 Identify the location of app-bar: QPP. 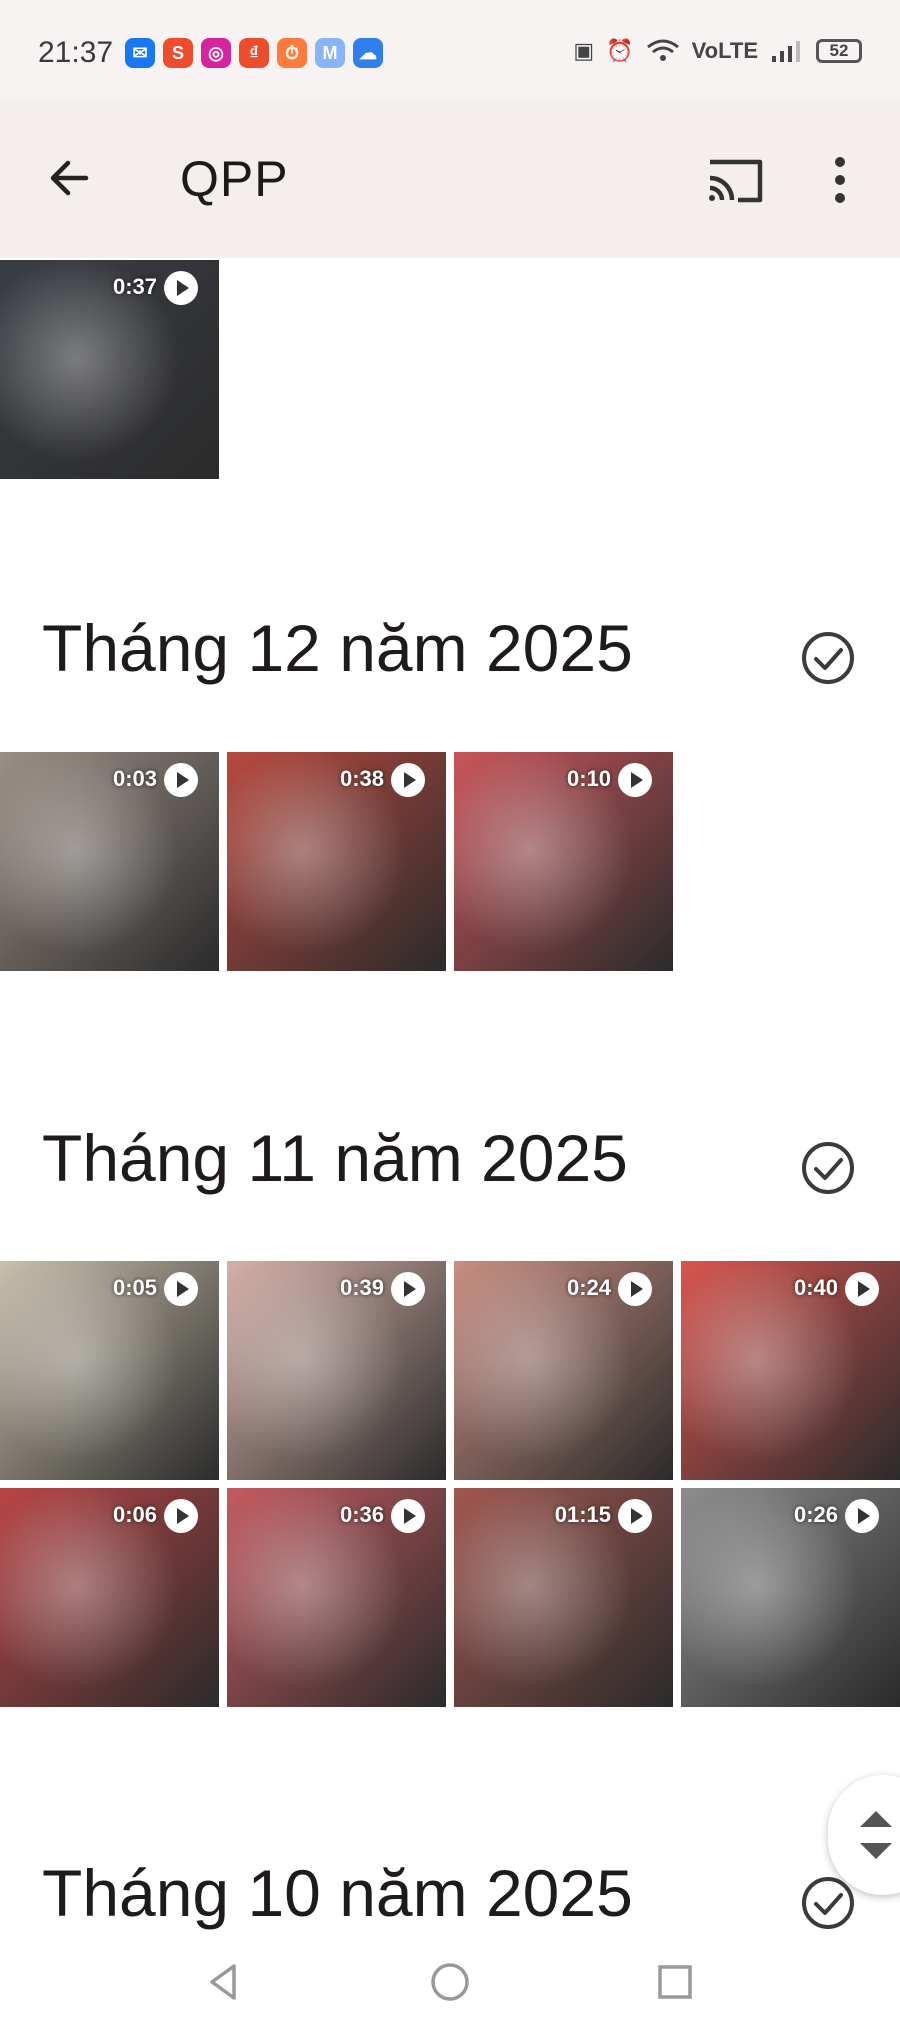
(450, 179).